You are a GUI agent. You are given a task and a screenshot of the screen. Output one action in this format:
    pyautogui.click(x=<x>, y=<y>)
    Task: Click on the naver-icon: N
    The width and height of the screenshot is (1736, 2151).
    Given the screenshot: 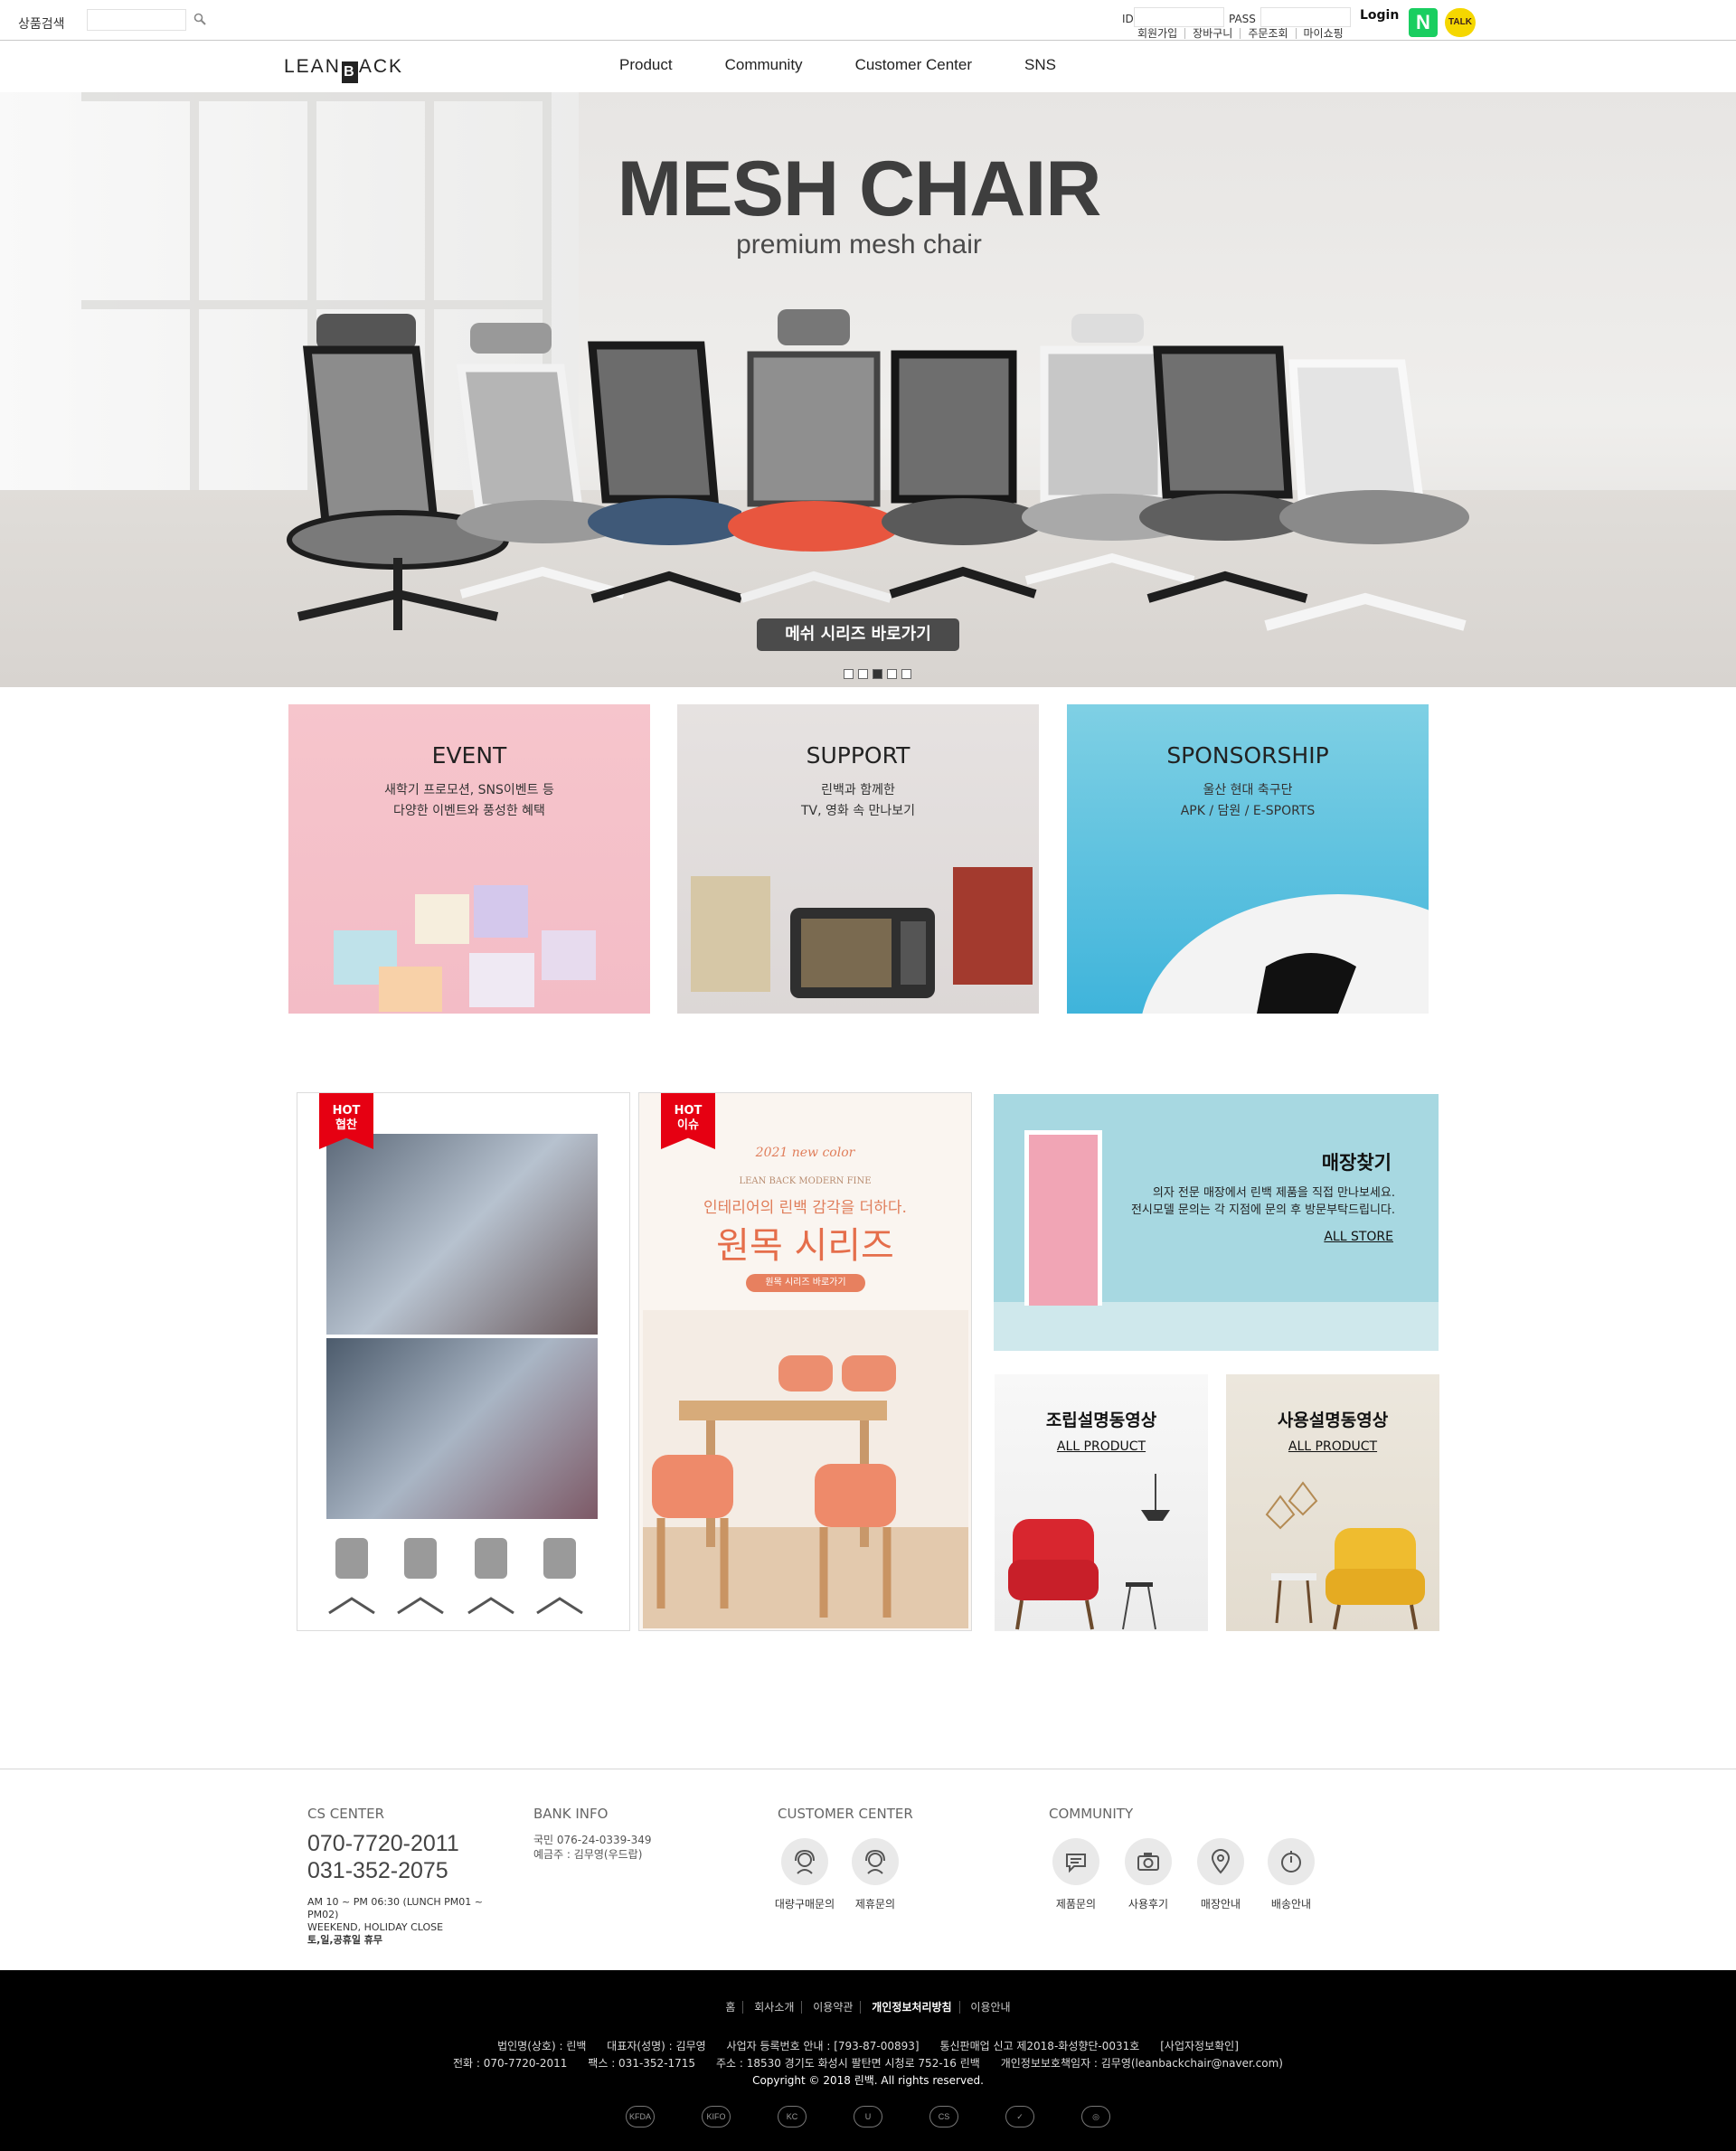 What is the action you would take?
    pyautogui.click(x=1423, y=22)
    